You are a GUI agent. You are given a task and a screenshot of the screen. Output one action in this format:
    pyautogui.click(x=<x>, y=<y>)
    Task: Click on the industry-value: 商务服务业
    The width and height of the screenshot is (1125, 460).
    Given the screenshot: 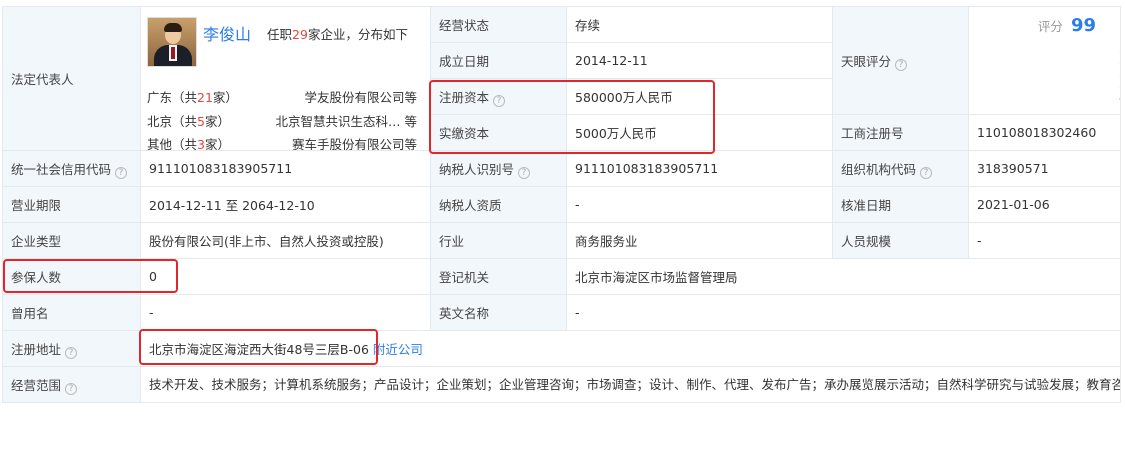 What is the action you would take?
    pyautogui.click(x=699, y=240)
    